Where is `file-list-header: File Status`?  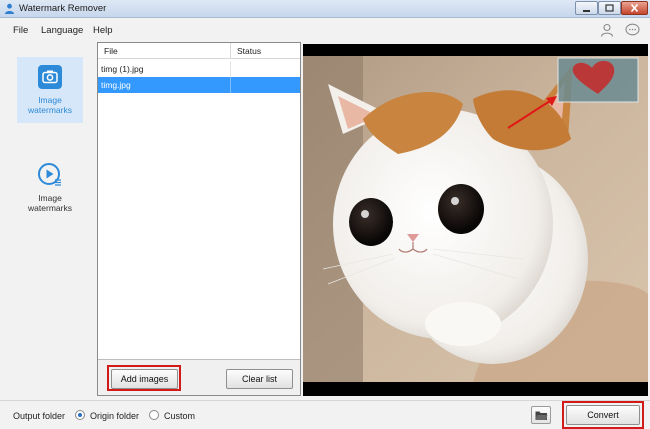 file-list-header: File Status is located at coordinates (199, 51).